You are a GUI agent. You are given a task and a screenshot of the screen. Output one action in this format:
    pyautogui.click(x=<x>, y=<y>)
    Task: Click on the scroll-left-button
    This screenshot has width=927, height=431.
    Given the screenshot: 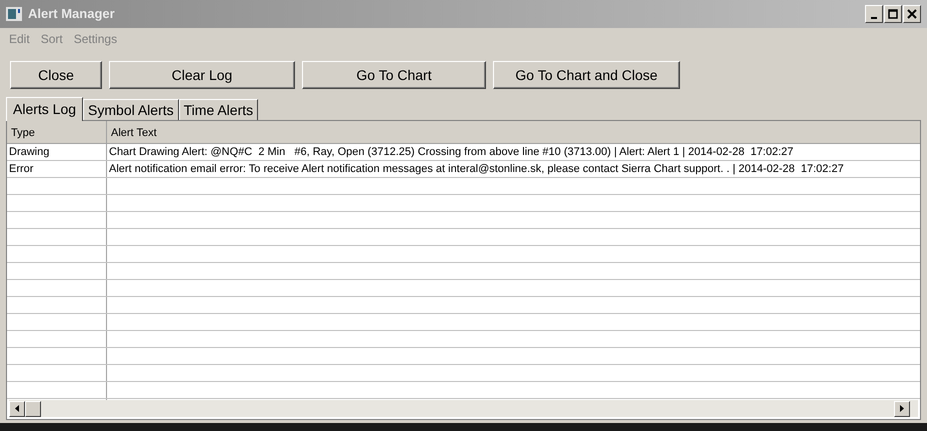 What is the action you would take?
    pyautogui.click(x=17, y=408)
    